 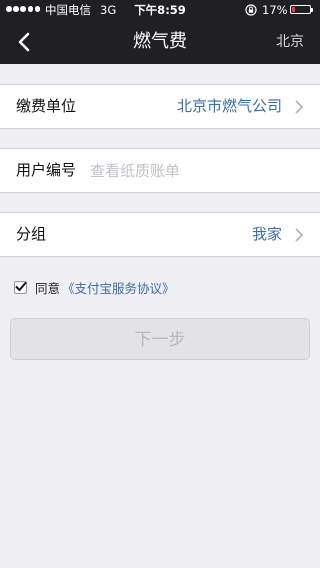 I want to click on group-label: 分组, so click(x=31, y=234).